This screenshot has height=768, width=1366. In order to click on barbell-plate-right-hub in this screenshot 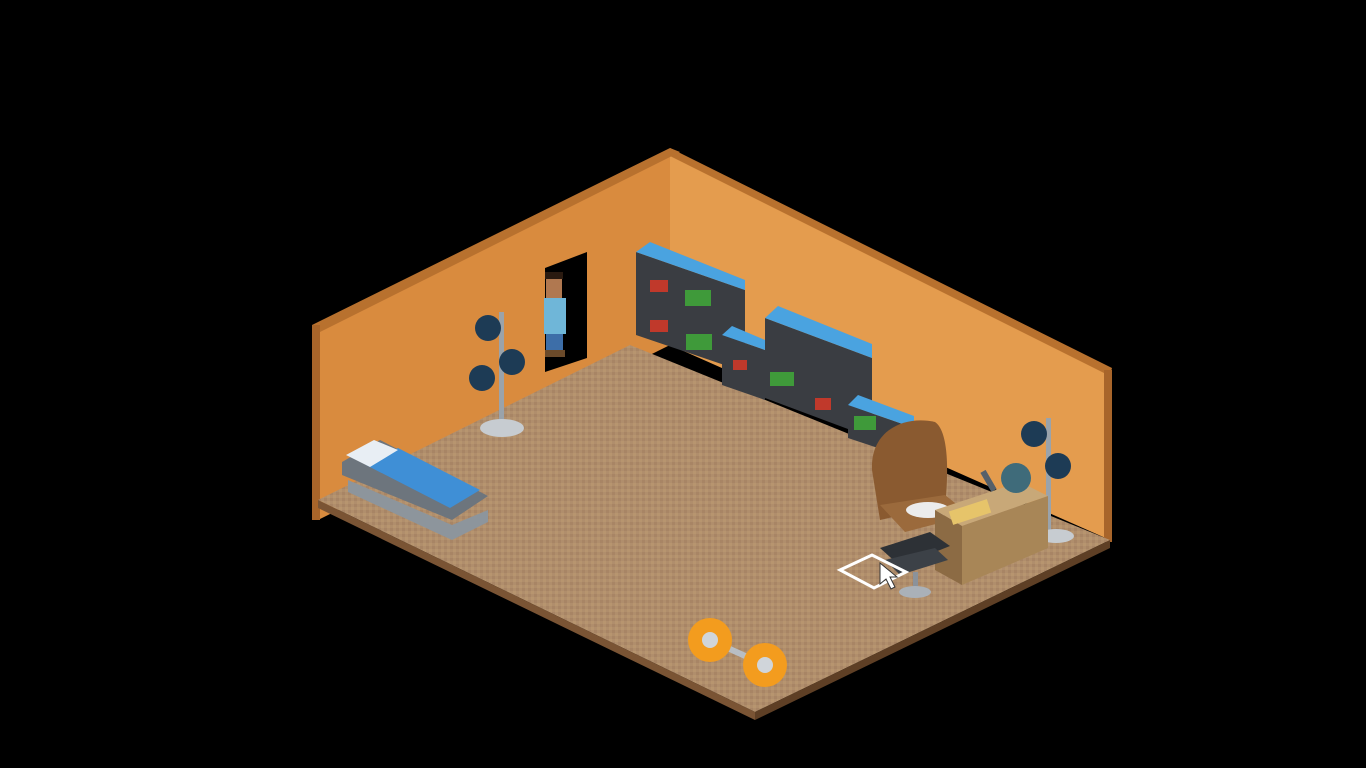, I will do `click(765, 665)`.